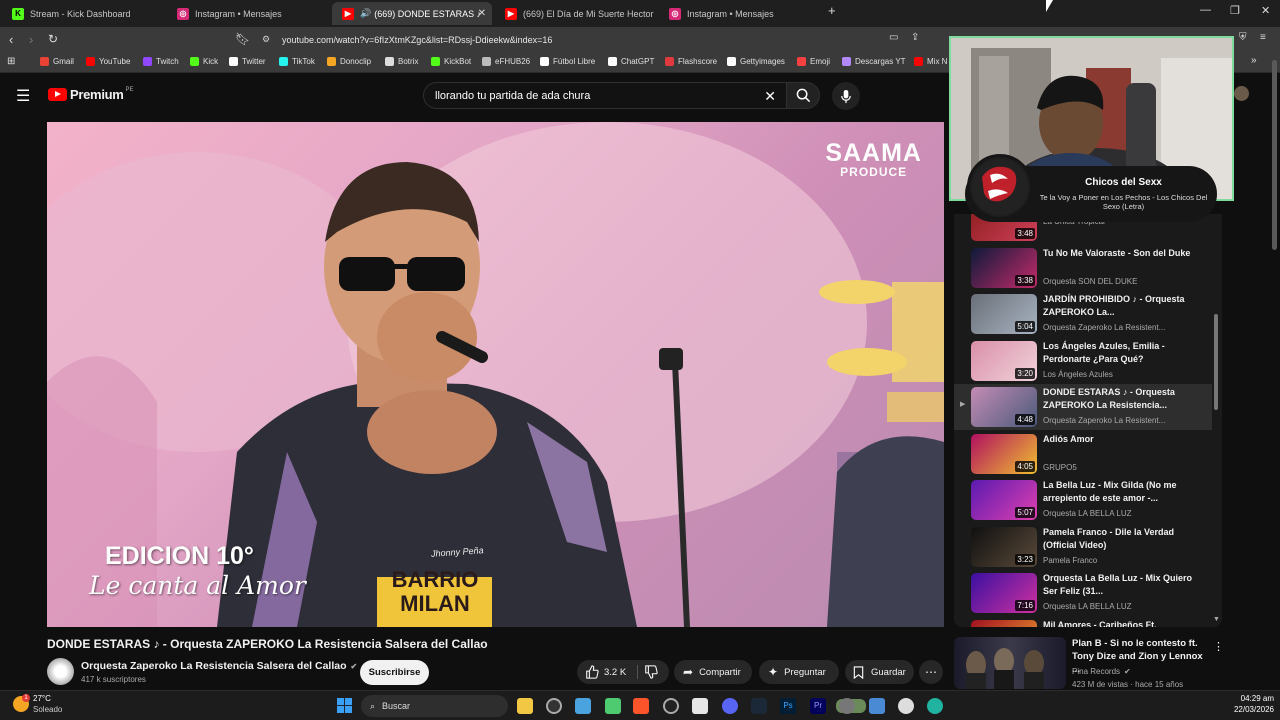 Image resolution: width=1280 pixels, height=720 pixels. Describe the element at coordinates (1004, 546) in the screenshot. I see `playlist-thumbnail: 3:23` at that location.